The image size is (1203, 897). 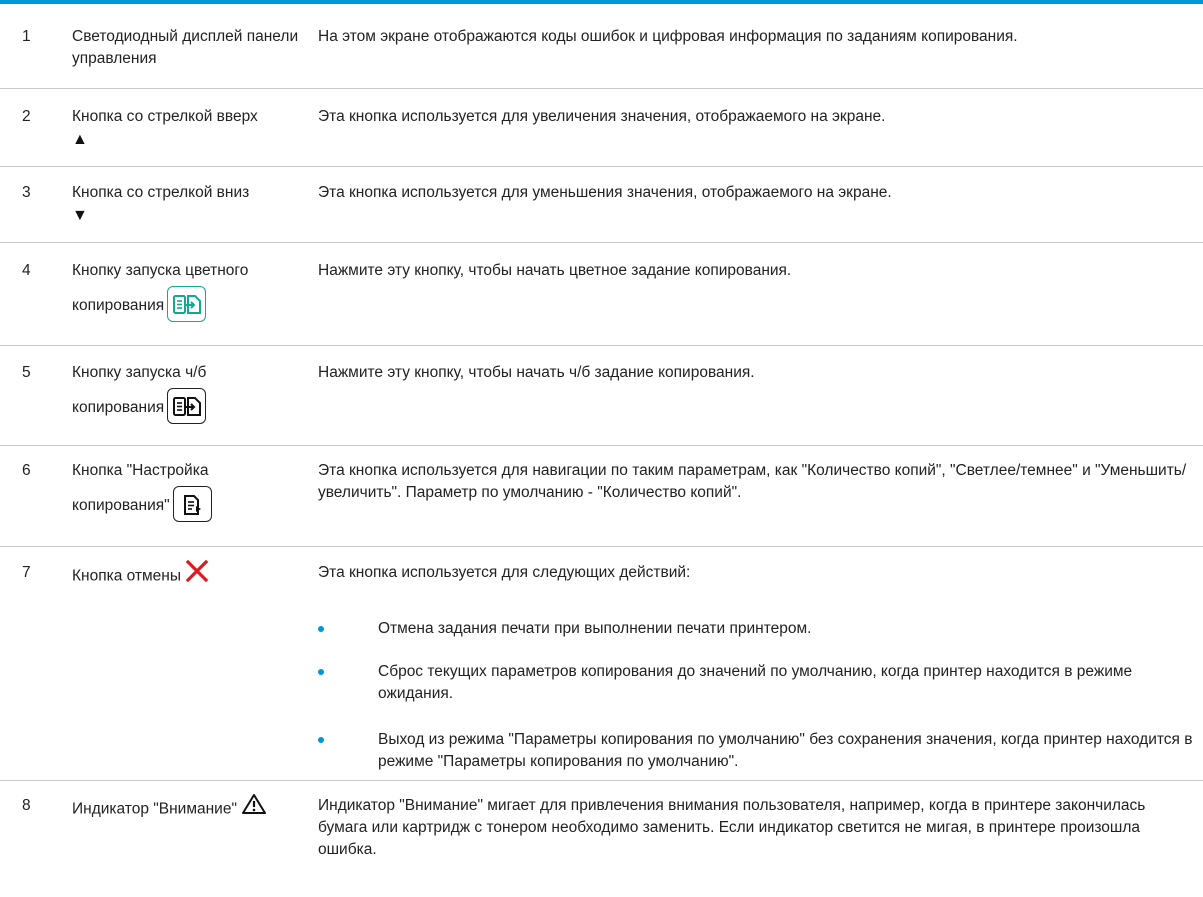 I want to click on row-number: 6, so click(x=26, y=470).